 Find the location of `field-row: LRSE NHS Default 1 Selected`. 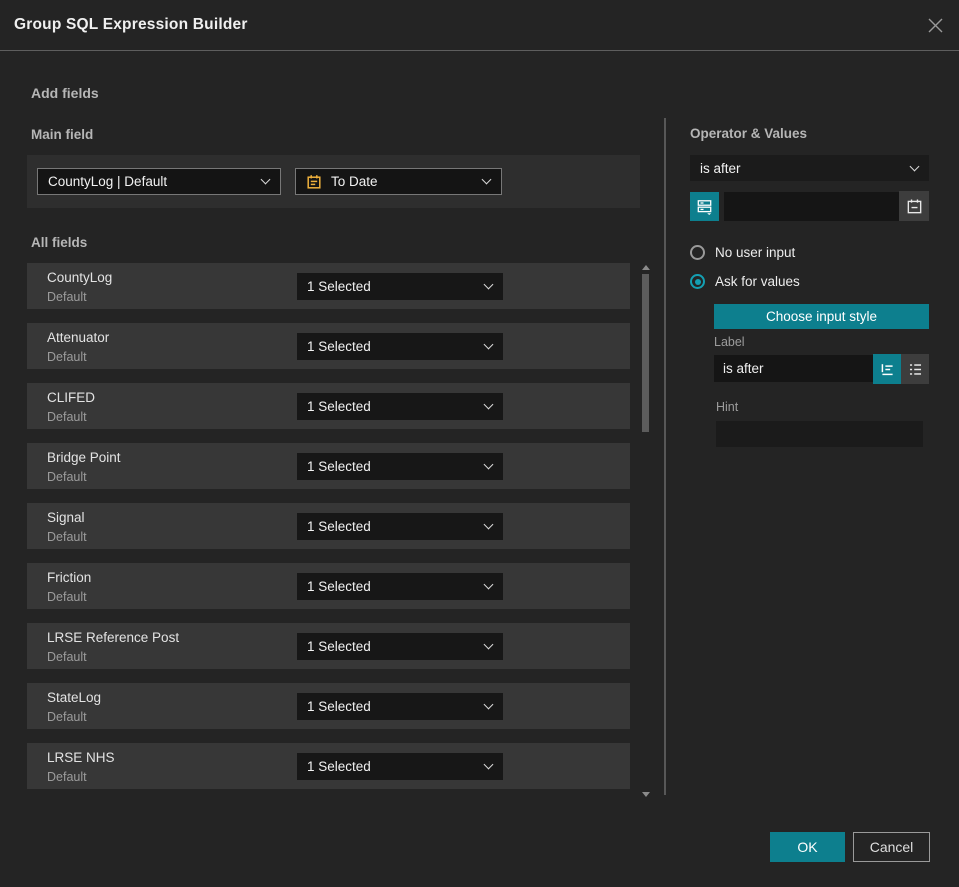

field-row: LRSE NHS Default 1 Selected is located at coordinates (328, 766).